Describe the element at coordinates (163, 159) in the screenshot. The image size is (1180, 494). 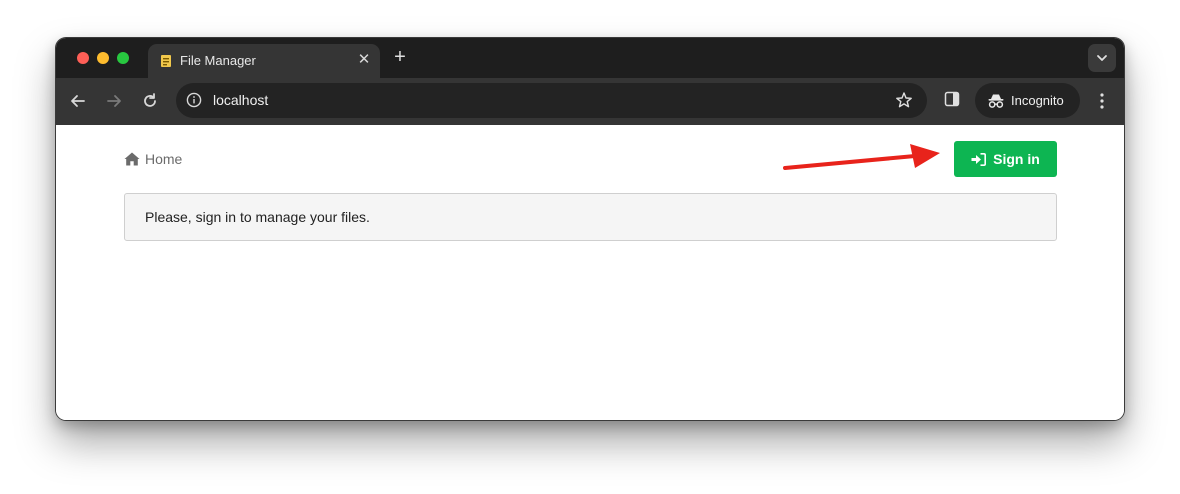
I see `breadcrumb-home-link: Home` at that location.